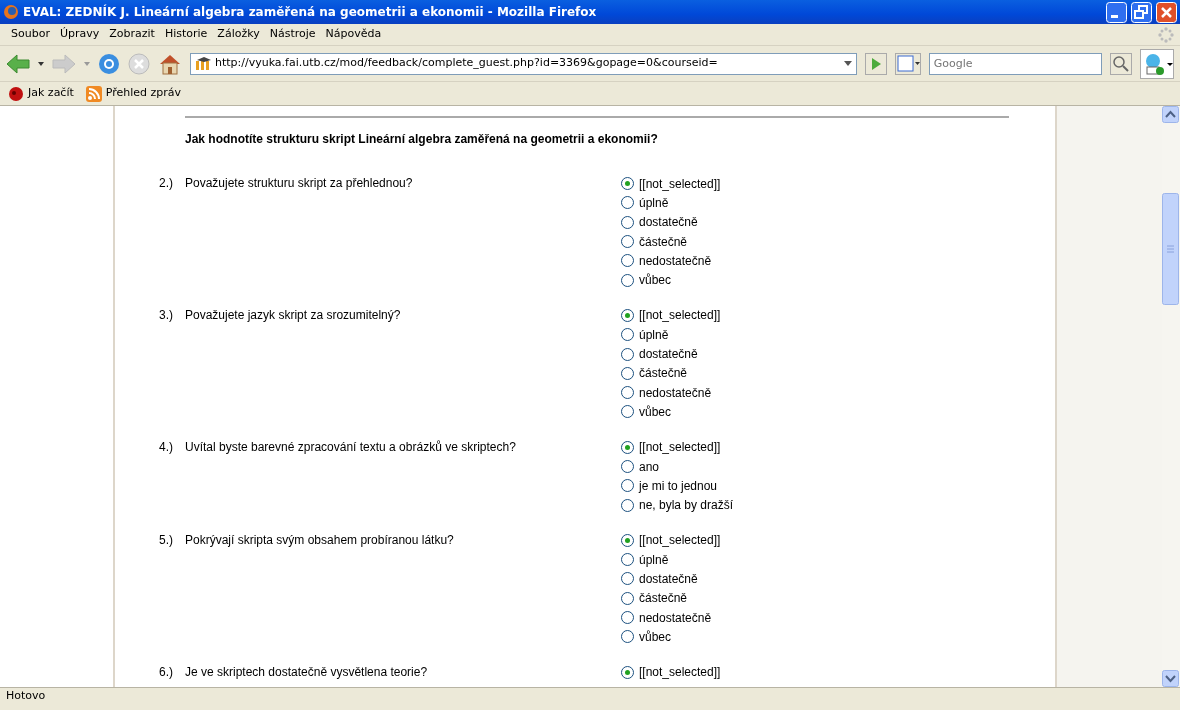 Image resolution: width=1180 pixels, height=710 pixels. What do you see at coordinates (30, 34) in the screenshot?
I see `menu-item: Soubor` at bounding box center [30, 34].